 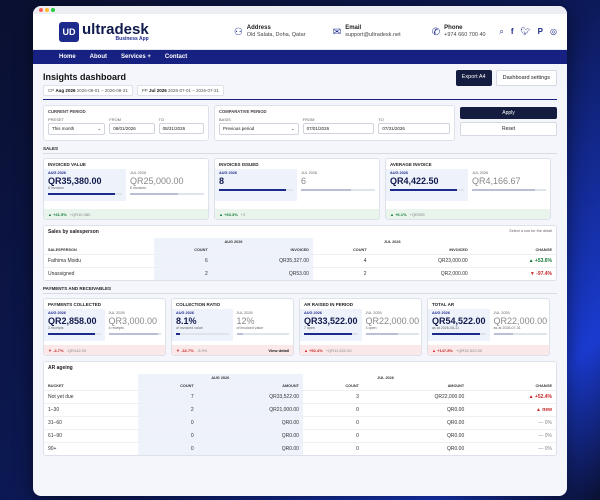 What do you see at coordinates (300, 423) in the screenshot?
I see `ageing-row: 31–60 0 QR0.00 0 QR0.00— 0%` at bounding box center [300, 423].